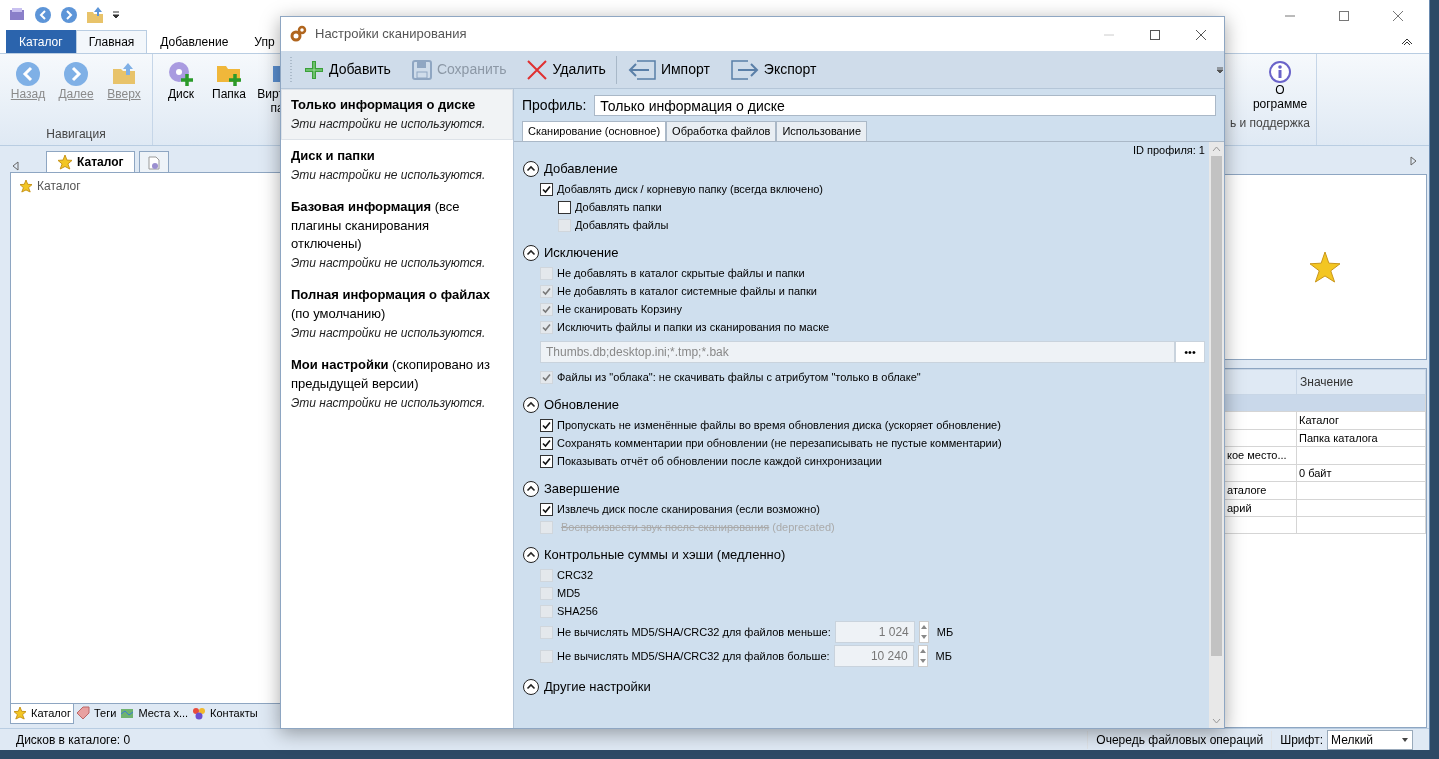 This screenshot has height=759, width=1439. What do you see at coordinates (744, 69) in the screenshot?
I see `export-arrow-icon` at bounding box center [744, 69].